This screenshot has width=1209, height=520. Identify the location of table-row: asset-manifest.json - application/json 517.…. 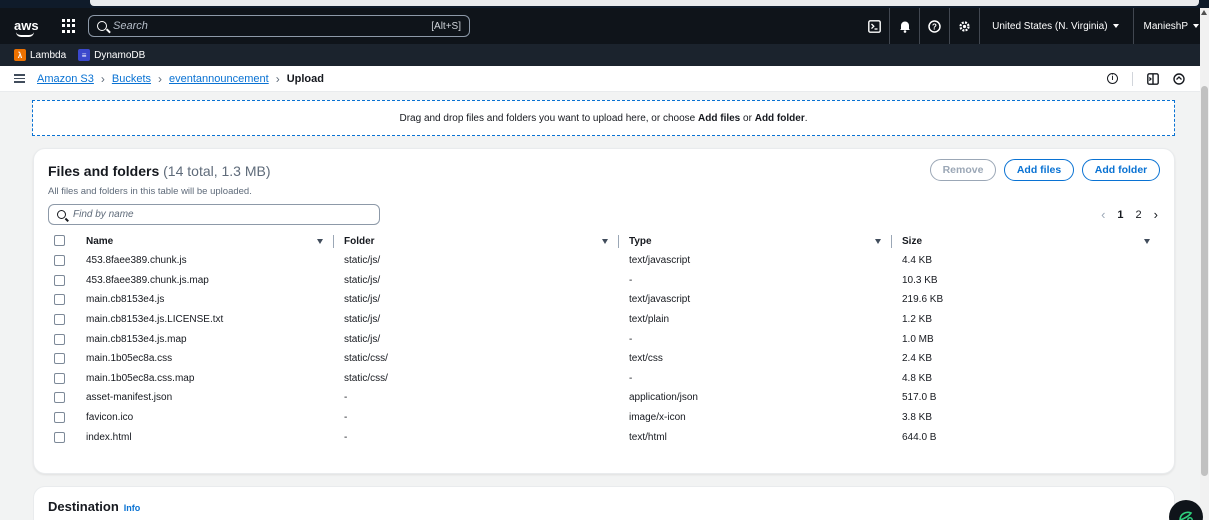
(604, 398).